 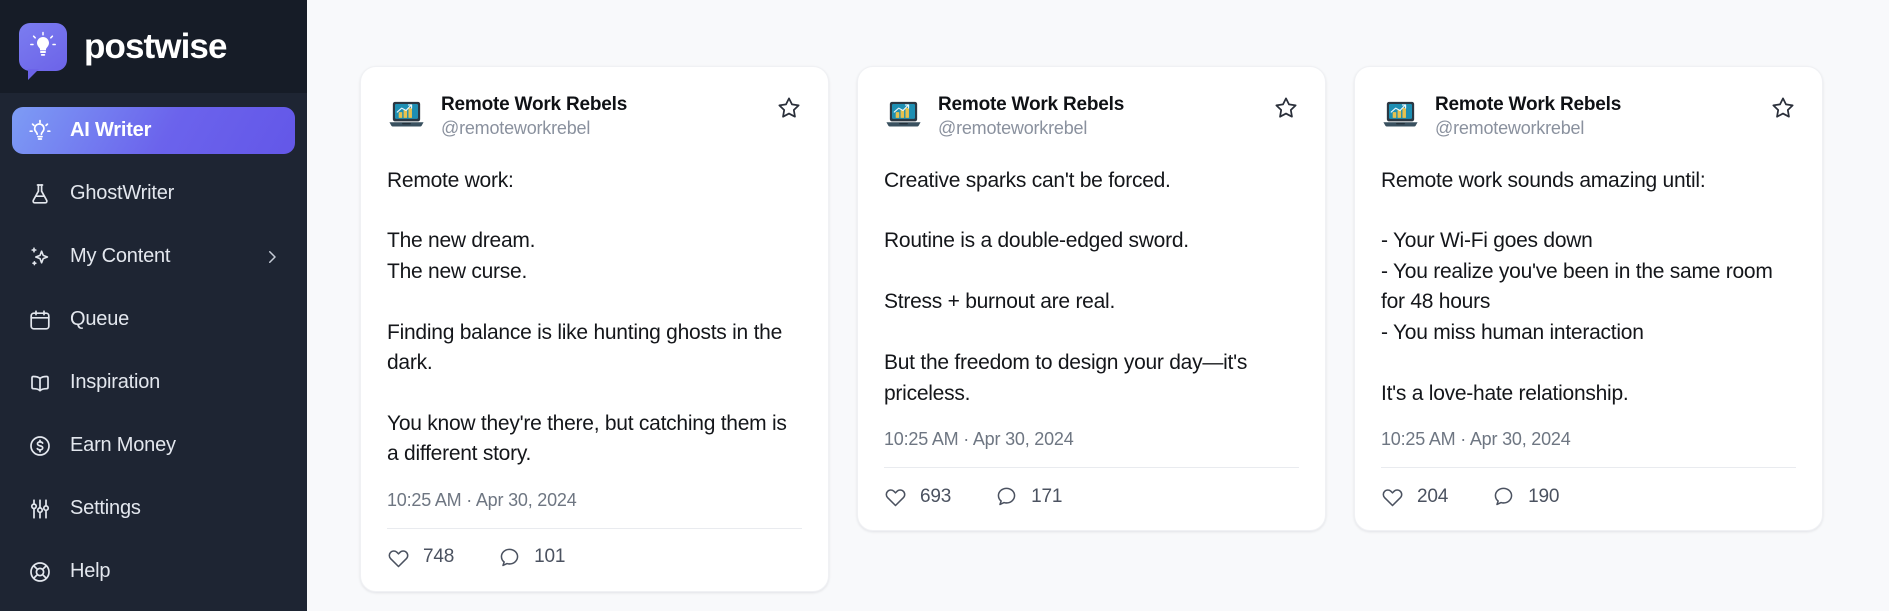 I want to click on dollar-circle-icon, so click(x=39, y=445).